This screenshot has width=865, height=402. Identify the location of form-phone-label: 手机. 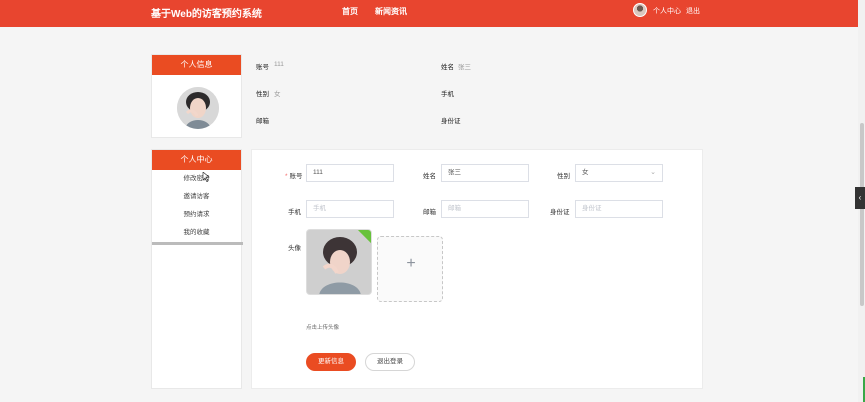
(294, 212).